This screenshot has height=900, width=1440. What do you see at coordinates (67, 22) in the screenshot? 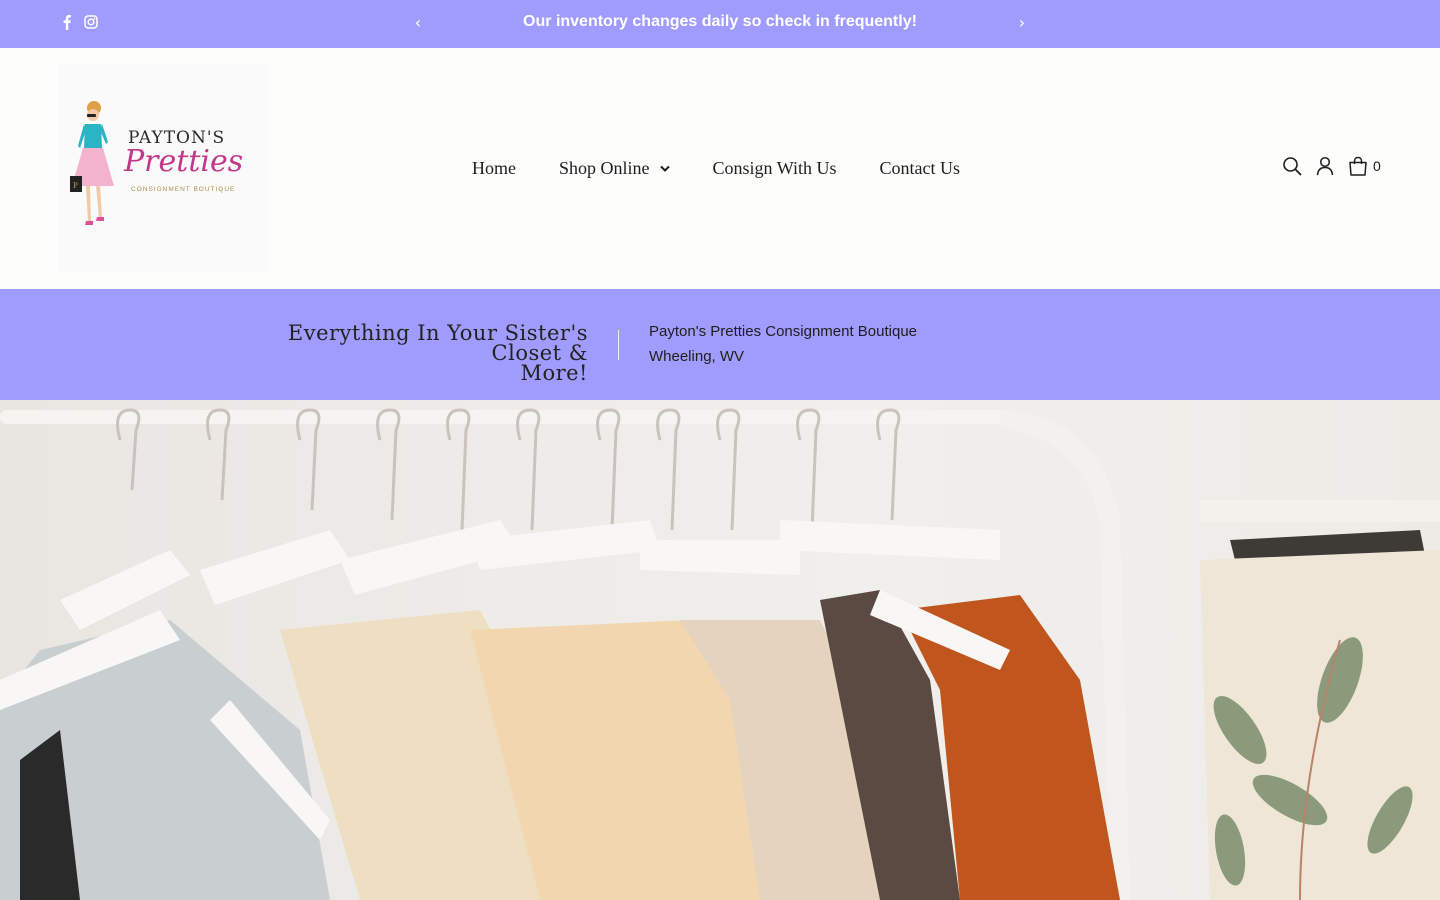
I see `facebook-icon` at bounding box center [67, 22].